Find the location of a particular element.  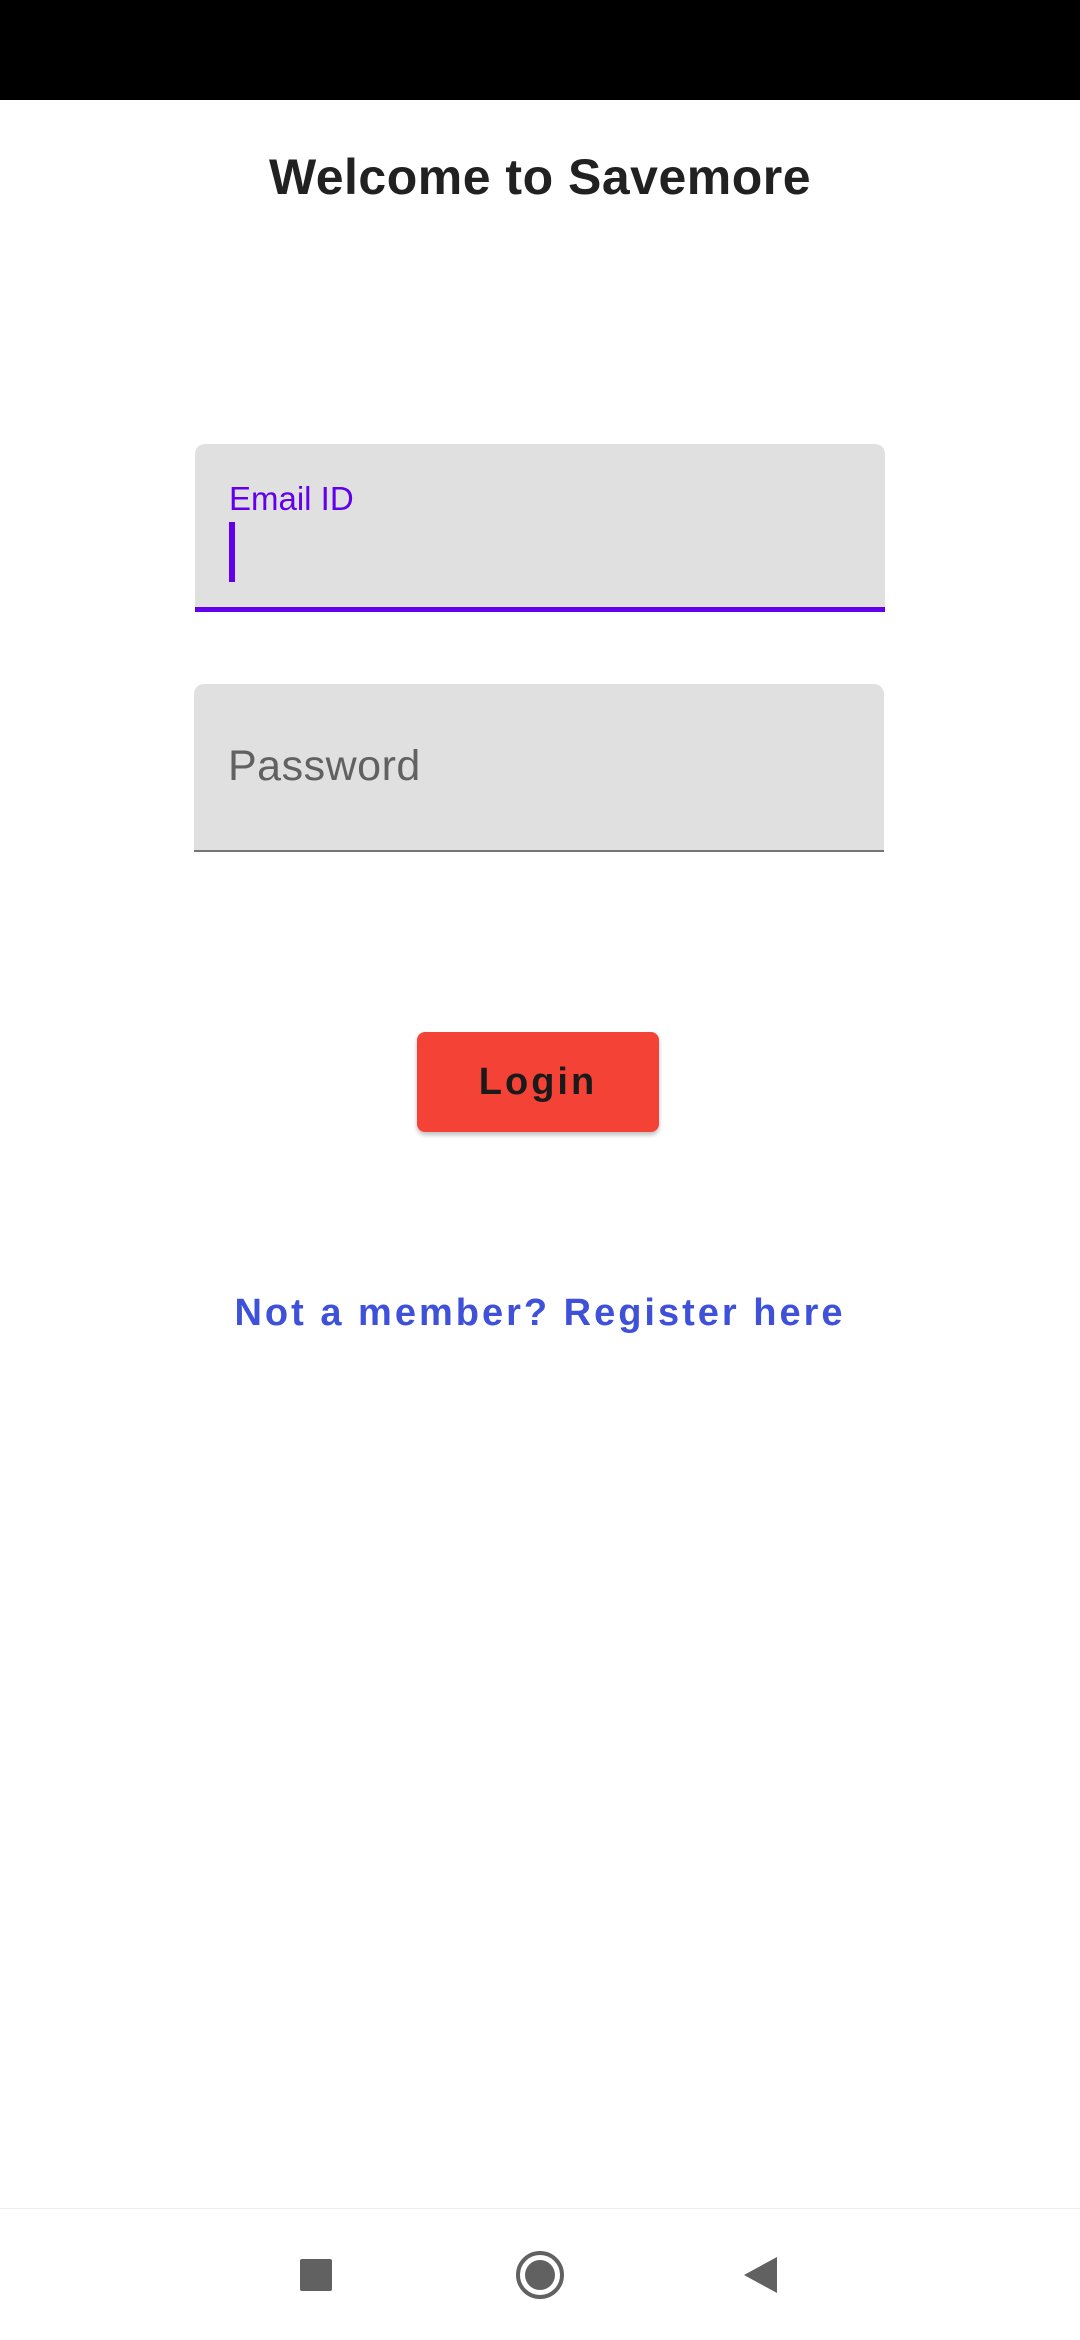

register-link: Not a member? Register here is located at coordinates (540, 1313).